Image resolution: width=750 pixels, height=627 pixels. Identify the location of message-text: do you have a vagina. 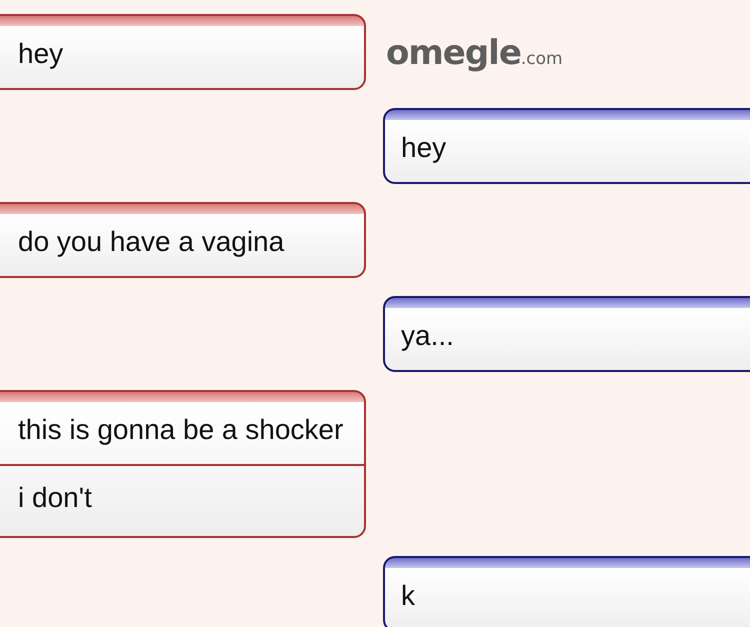
(151, 242).